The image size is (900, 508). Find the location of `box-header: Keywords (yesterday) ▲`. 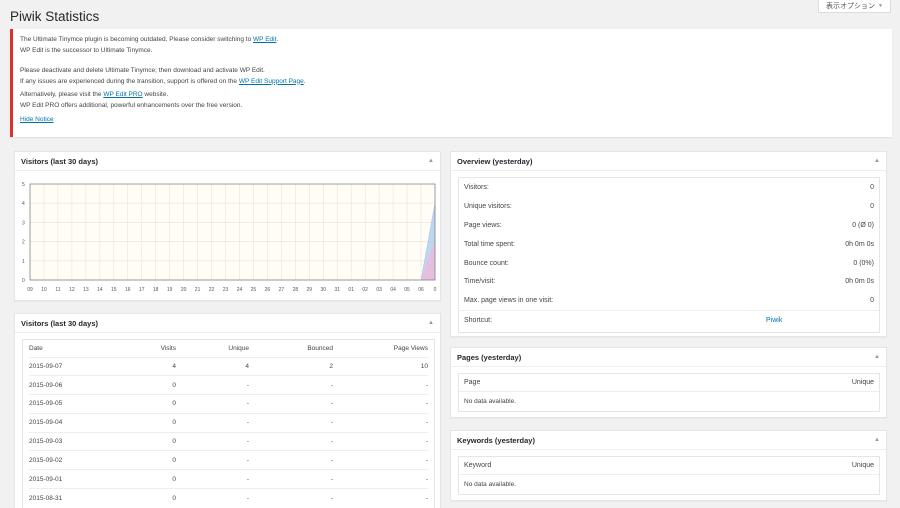

box-header: Keywords (yesterday) ▲ is located at coordinates (668, 440).